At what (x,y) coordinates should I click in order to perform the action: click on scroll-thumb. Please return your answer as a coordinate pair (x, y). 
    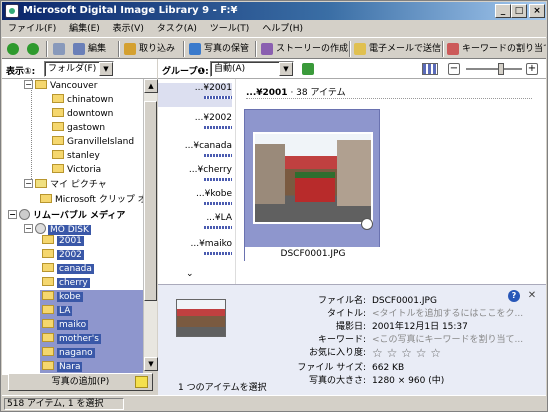
    Looking at the image, I should click on (150, 201).